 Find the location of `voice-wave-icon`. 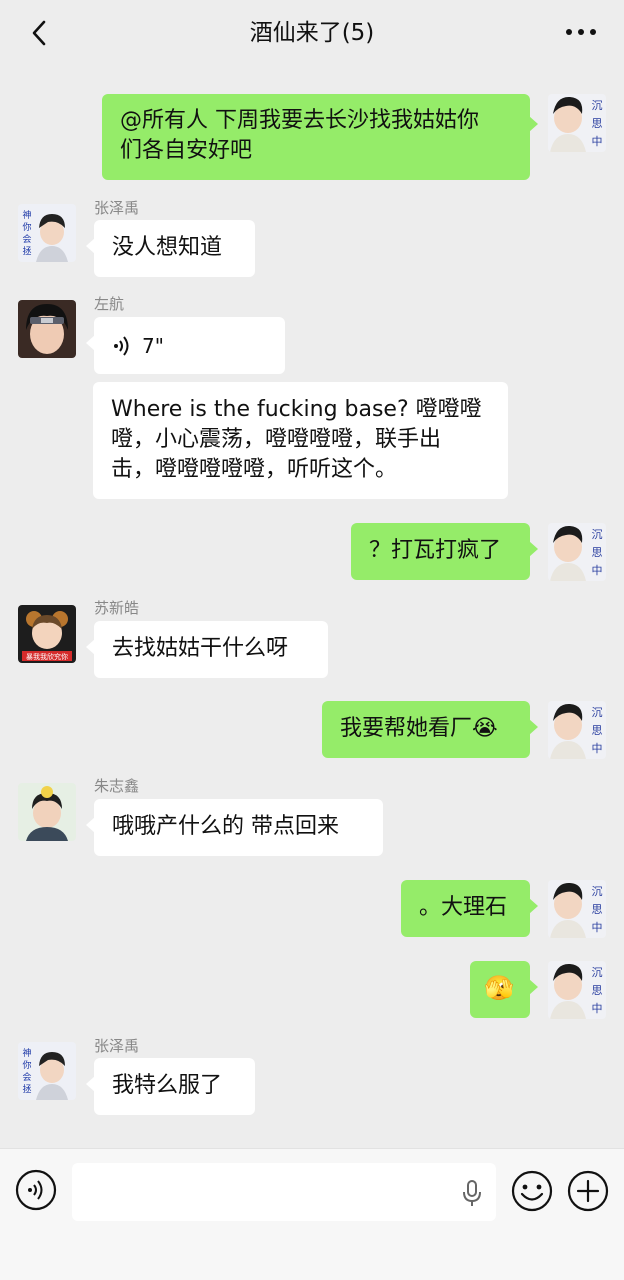

voice-wave-icon is located at coordinates (121, 345).